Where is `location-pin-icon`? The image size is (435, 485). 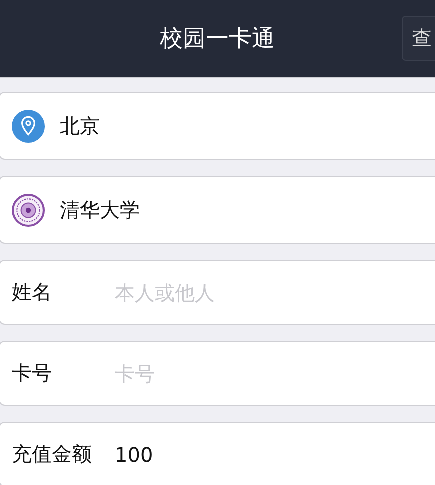 location-pin-icon is located at coordinates (28, 126).